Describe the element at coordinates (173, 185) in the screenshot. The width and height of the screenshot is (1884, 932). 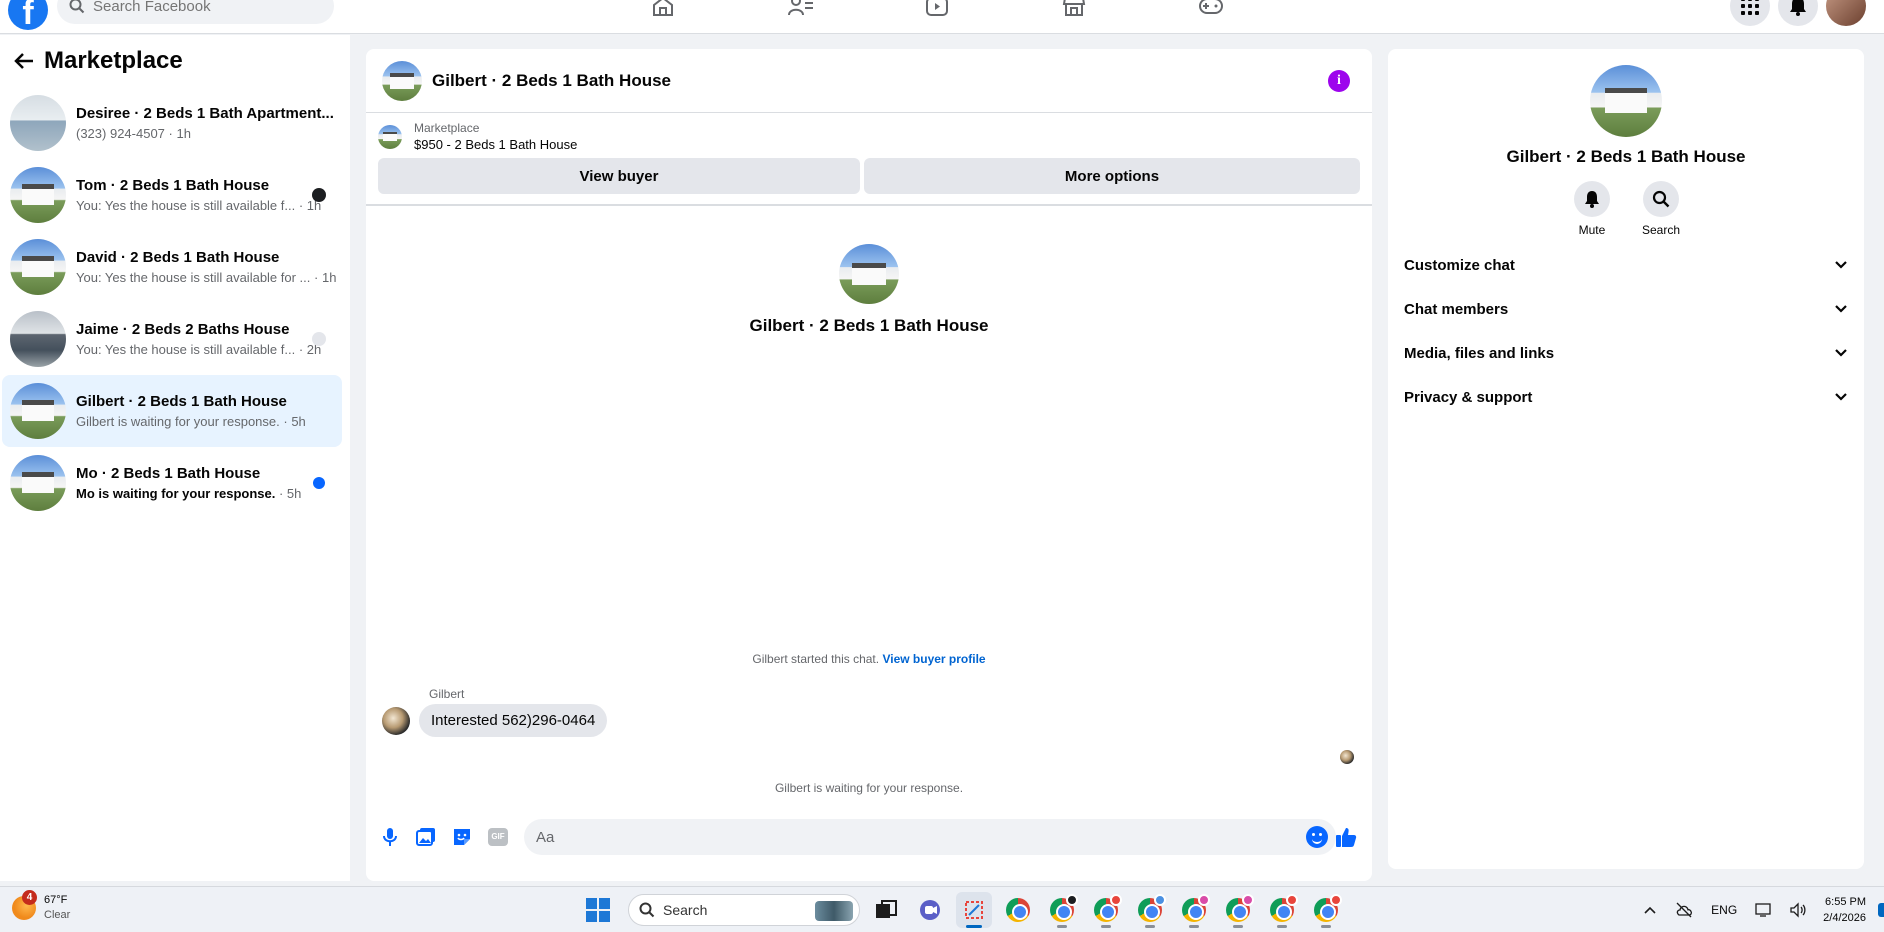
I see `conversation-name: Tom · 2 Beds 1 Bath House` at that location.